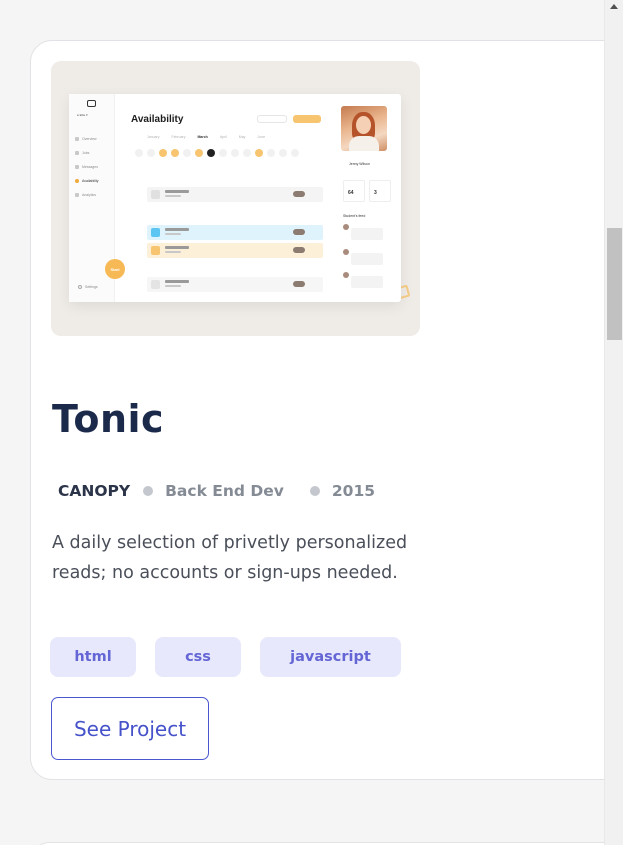  I want to click on see-project-button: See Project, so click(130, 728).